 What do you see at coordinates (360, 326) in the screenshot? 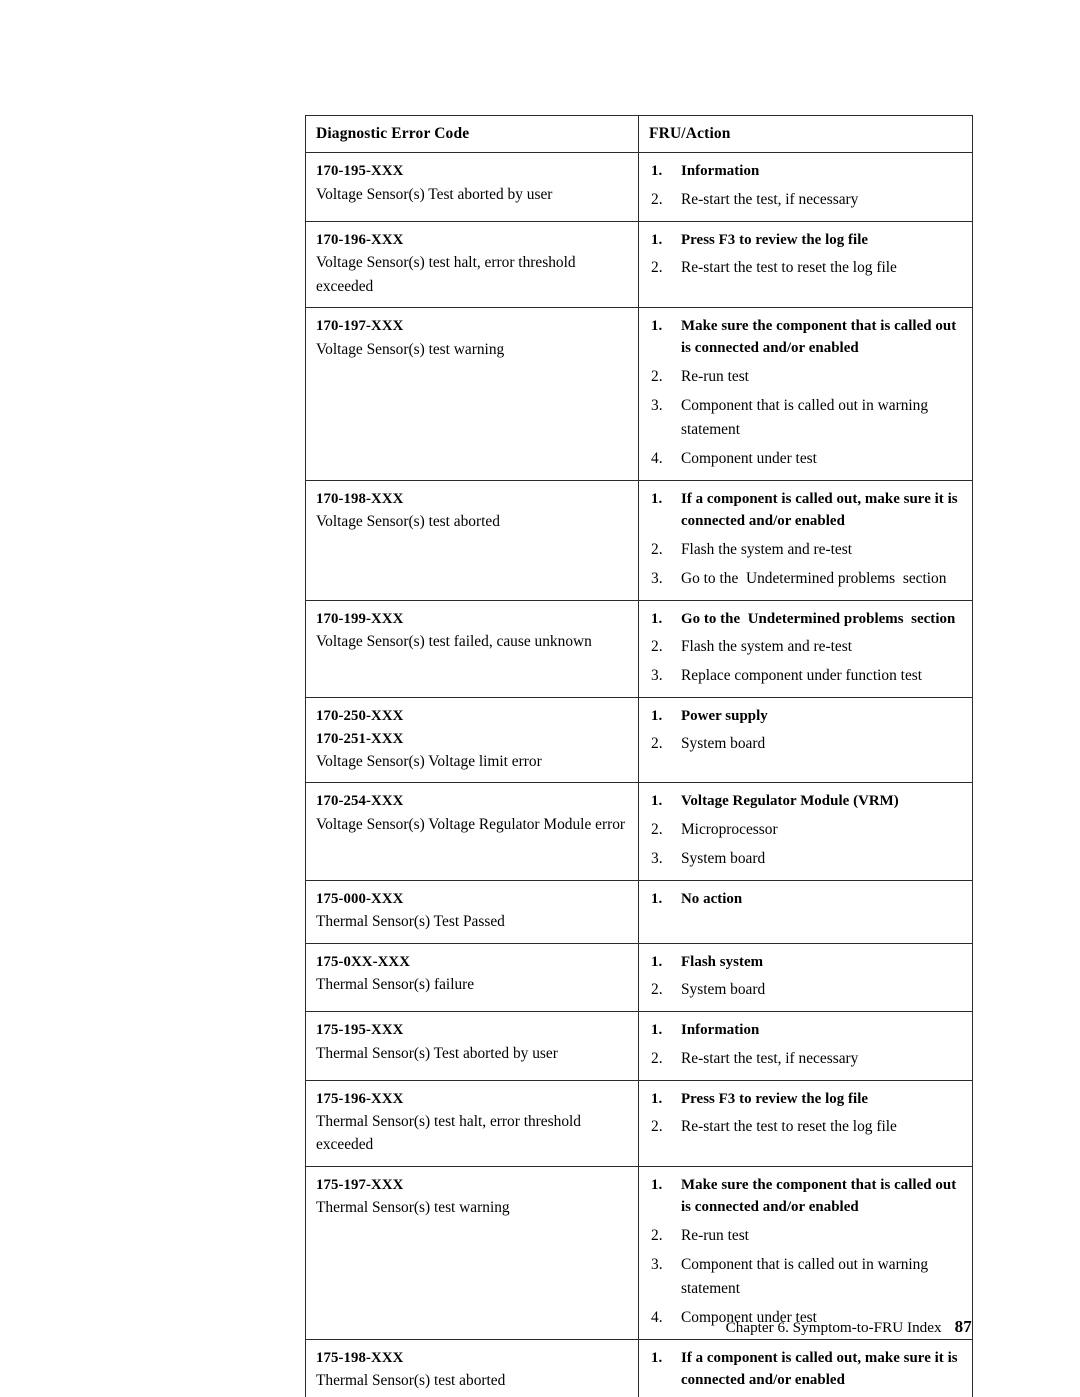
I see `error-code-text: 170-197-XXX` at bounding box center [360, 326].